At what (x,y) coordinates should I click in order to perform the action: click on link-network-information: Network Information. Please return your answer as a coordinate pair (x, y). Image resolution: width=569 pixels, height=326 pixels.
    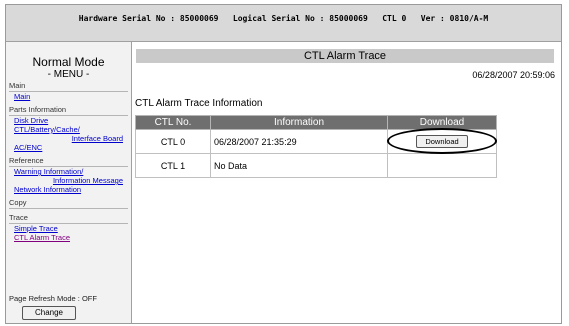
    Looking at the image, I should click on (72, 189).